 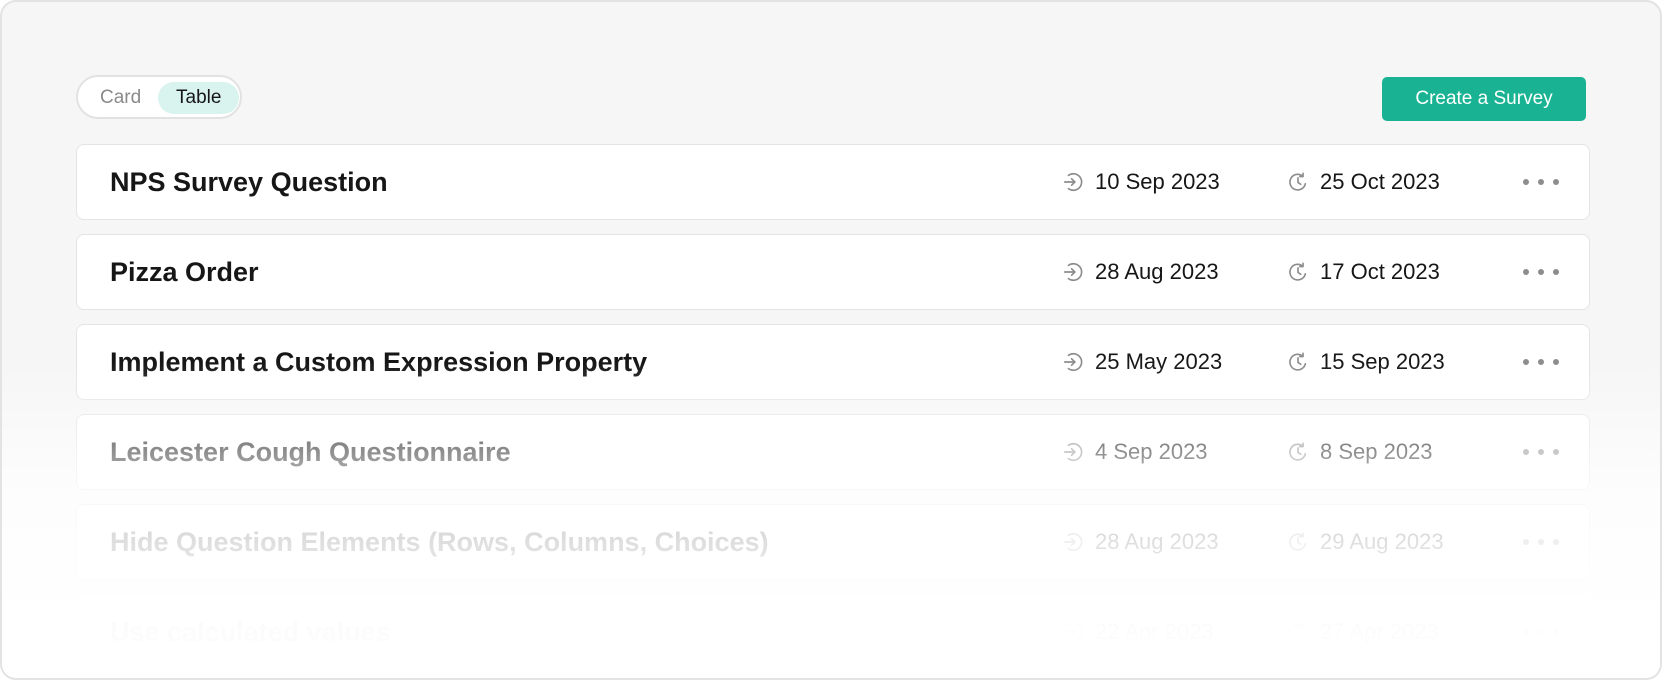 I want to click on card-view-option: Card, so click(x=120, y=98).